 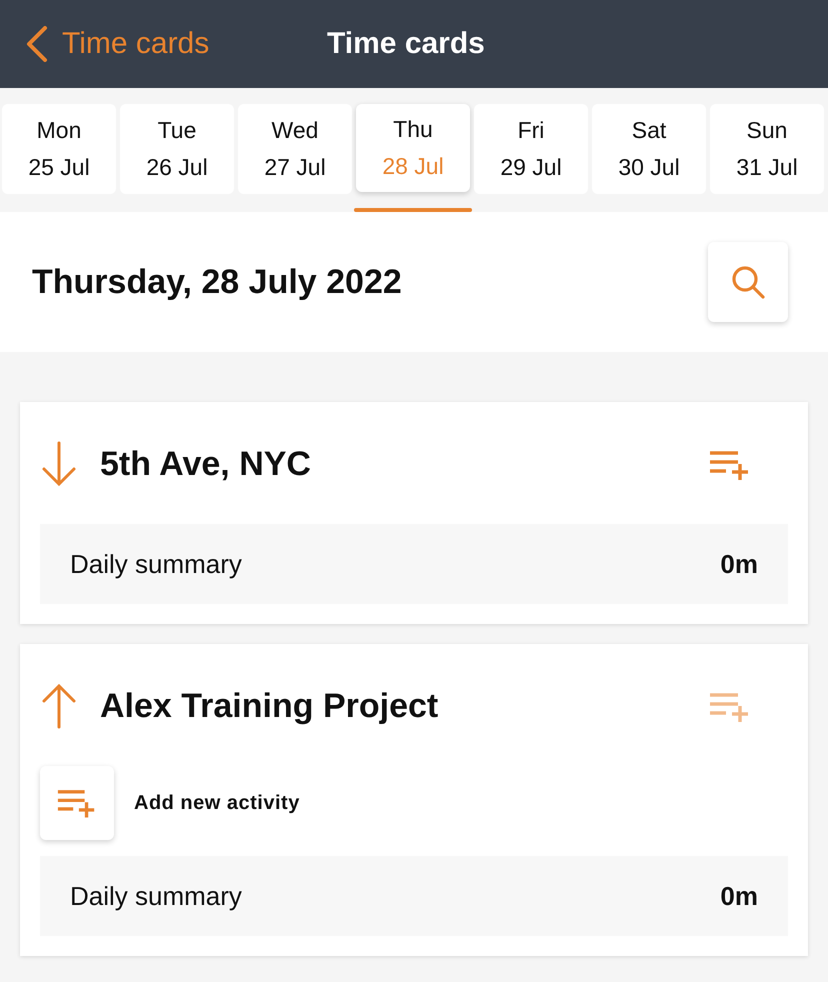 What do you see at coordinates (413, 148) in the screenshot?
I see `day-tab: Thu 28 Jul` at bounding box center [413, 148].